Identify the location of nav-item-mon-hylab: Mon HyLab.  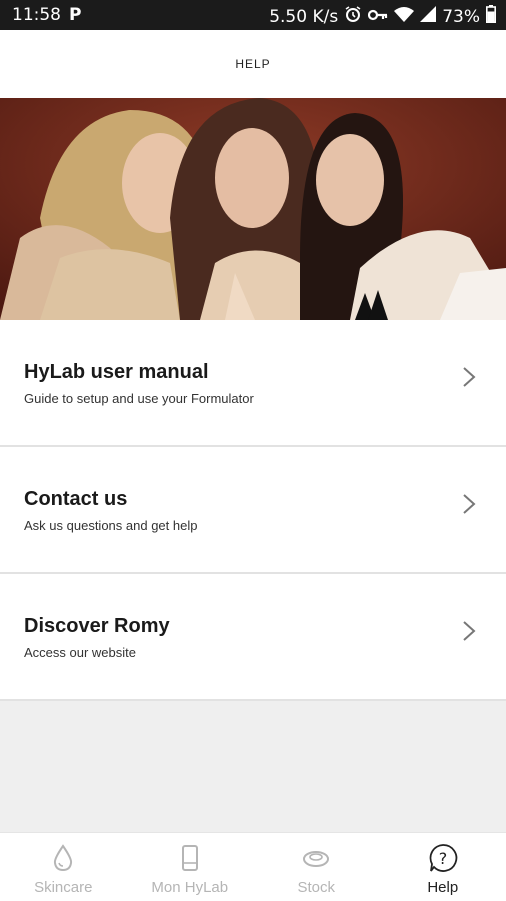
(190, 867).